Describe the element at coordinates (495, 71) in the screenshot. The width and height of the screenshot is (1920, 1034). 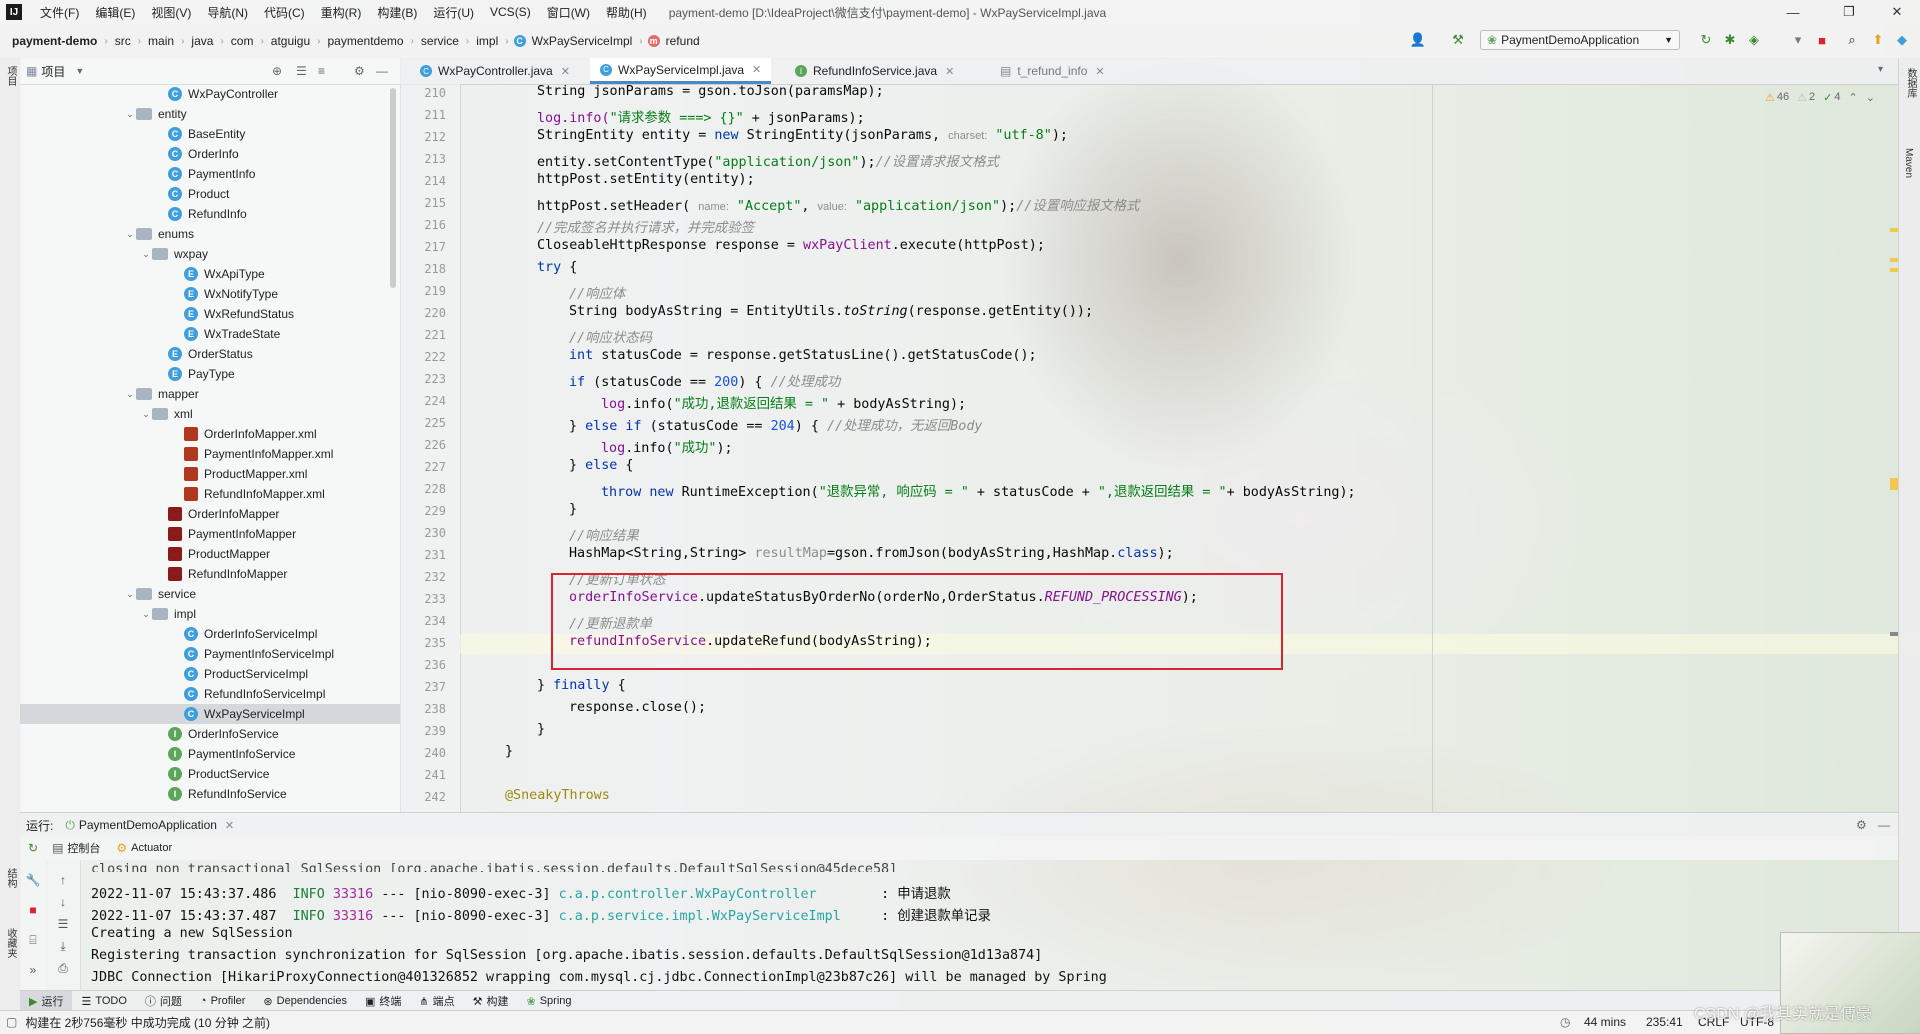
I see `tab-wxpaycontroller: C WxPayController.java ✕` at that location.